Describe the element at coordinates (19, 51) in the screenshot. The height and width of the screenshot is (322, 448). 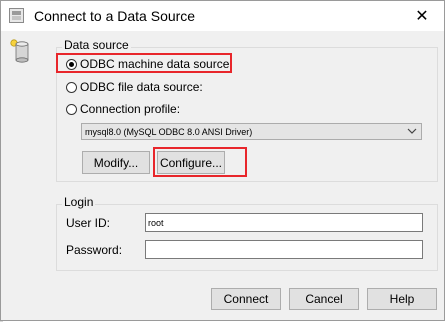
I see `database-icon` at that location.